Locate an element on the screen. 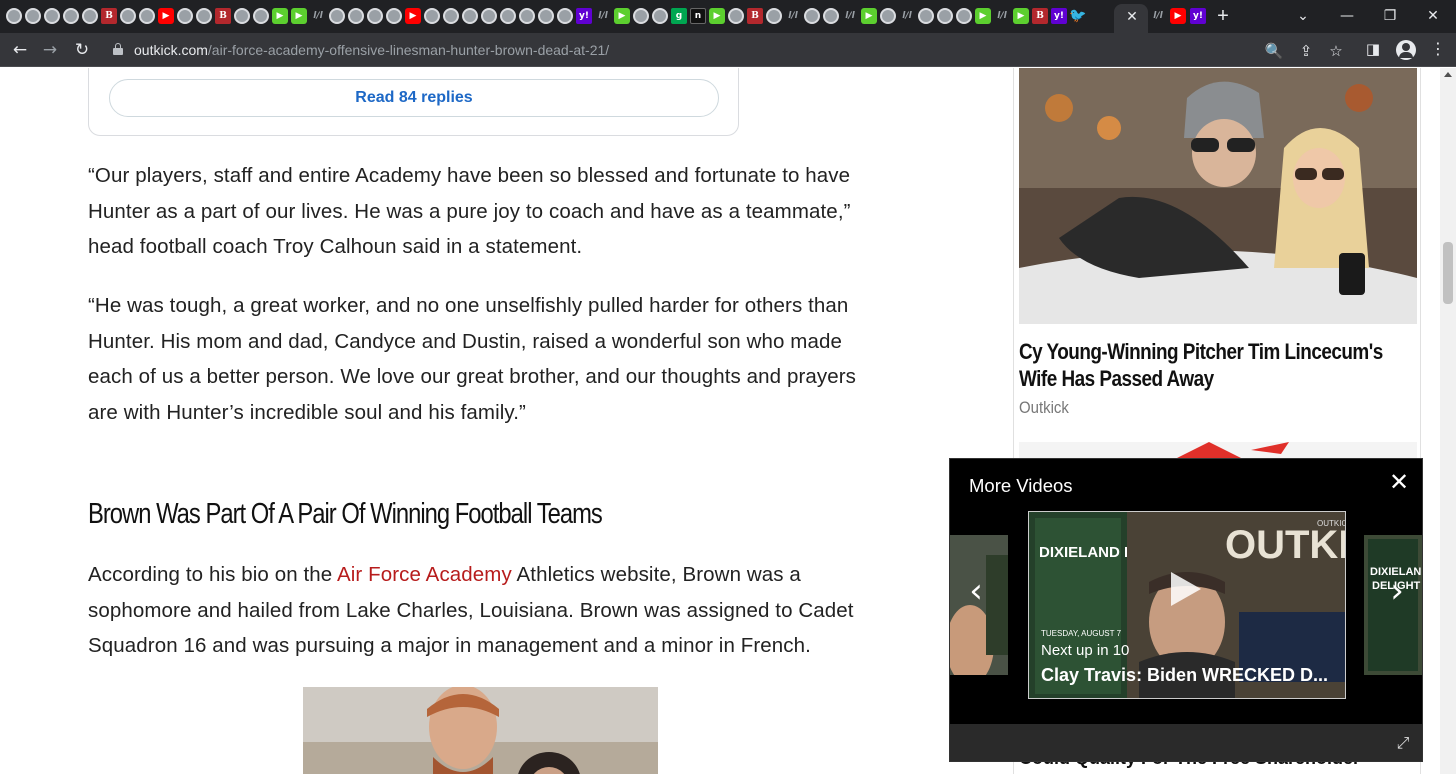 The width and height of the screenshot is (1456, 774). text-span: Athletics website, Brown was a is located at coordinates (656, 574).